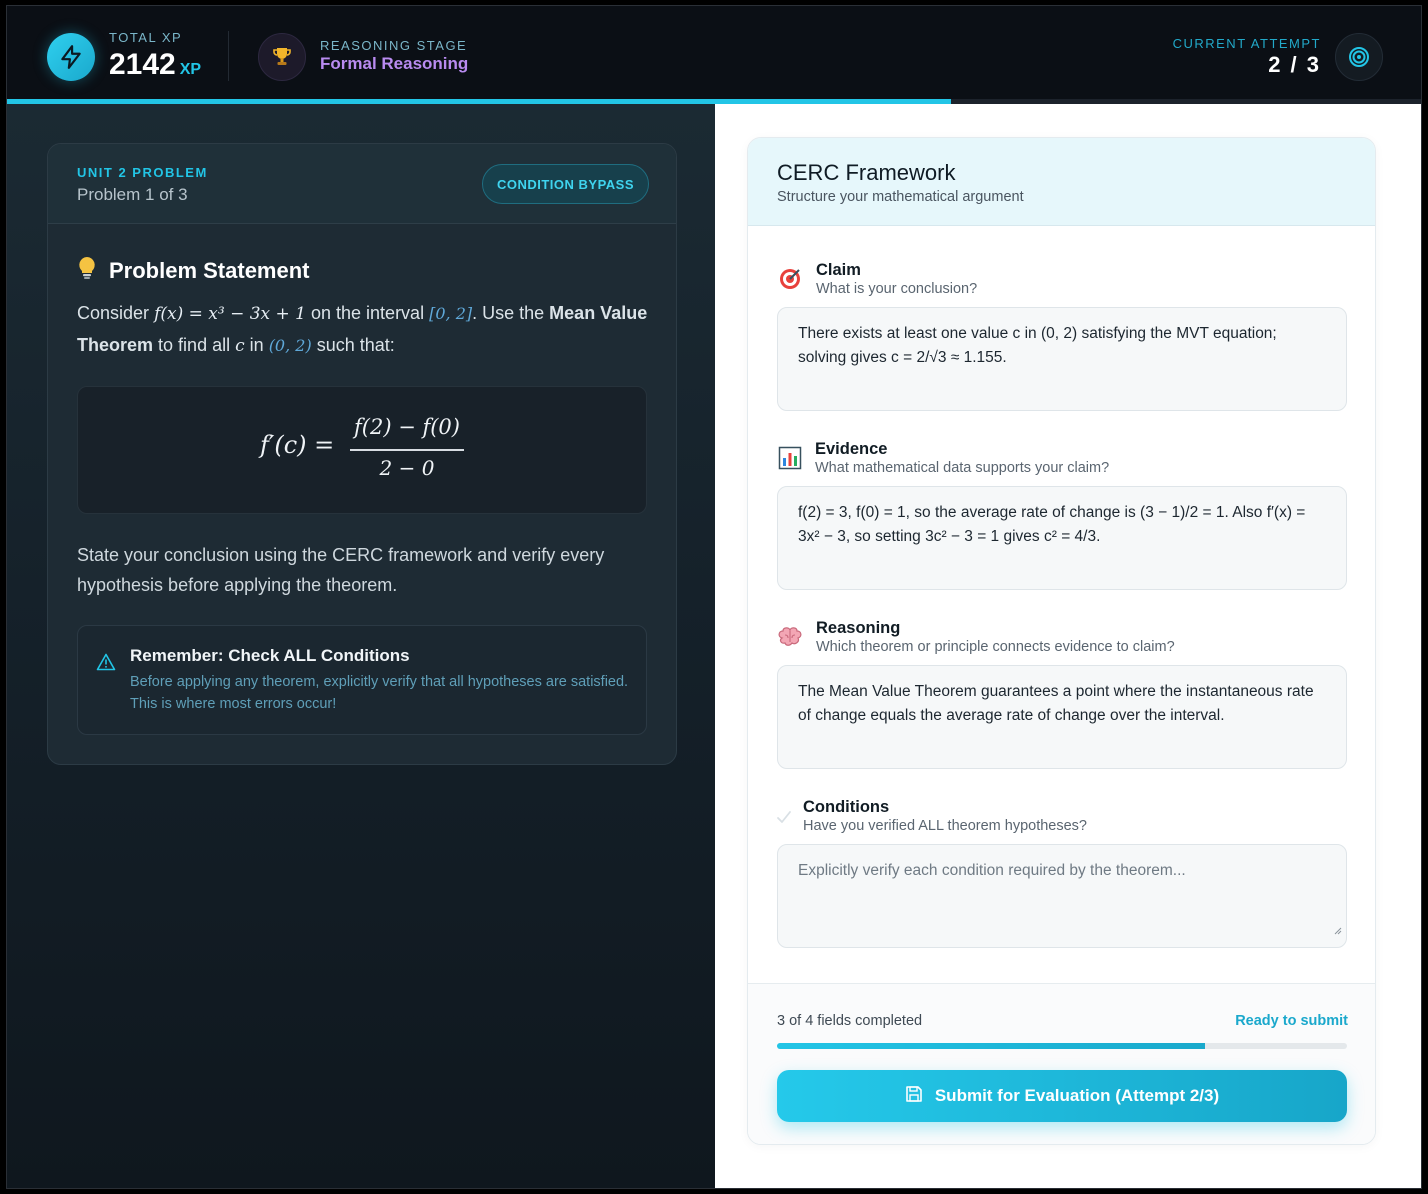 This screenshot has height=1194, width=1428. I want to click on header-divider, so click(228, 56).